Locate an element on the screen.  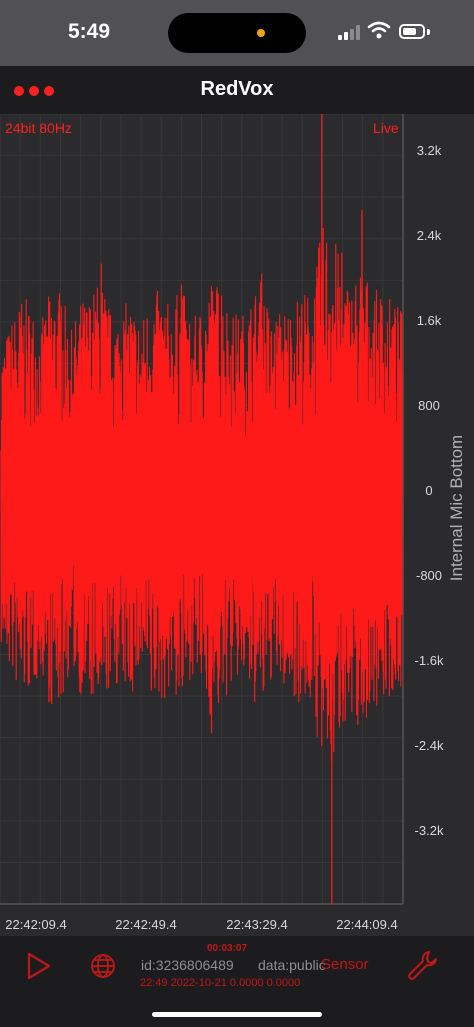
footer-status: 22:49 2022-10-21 0.0000 0.0000 is located at coordinates (220, 983).